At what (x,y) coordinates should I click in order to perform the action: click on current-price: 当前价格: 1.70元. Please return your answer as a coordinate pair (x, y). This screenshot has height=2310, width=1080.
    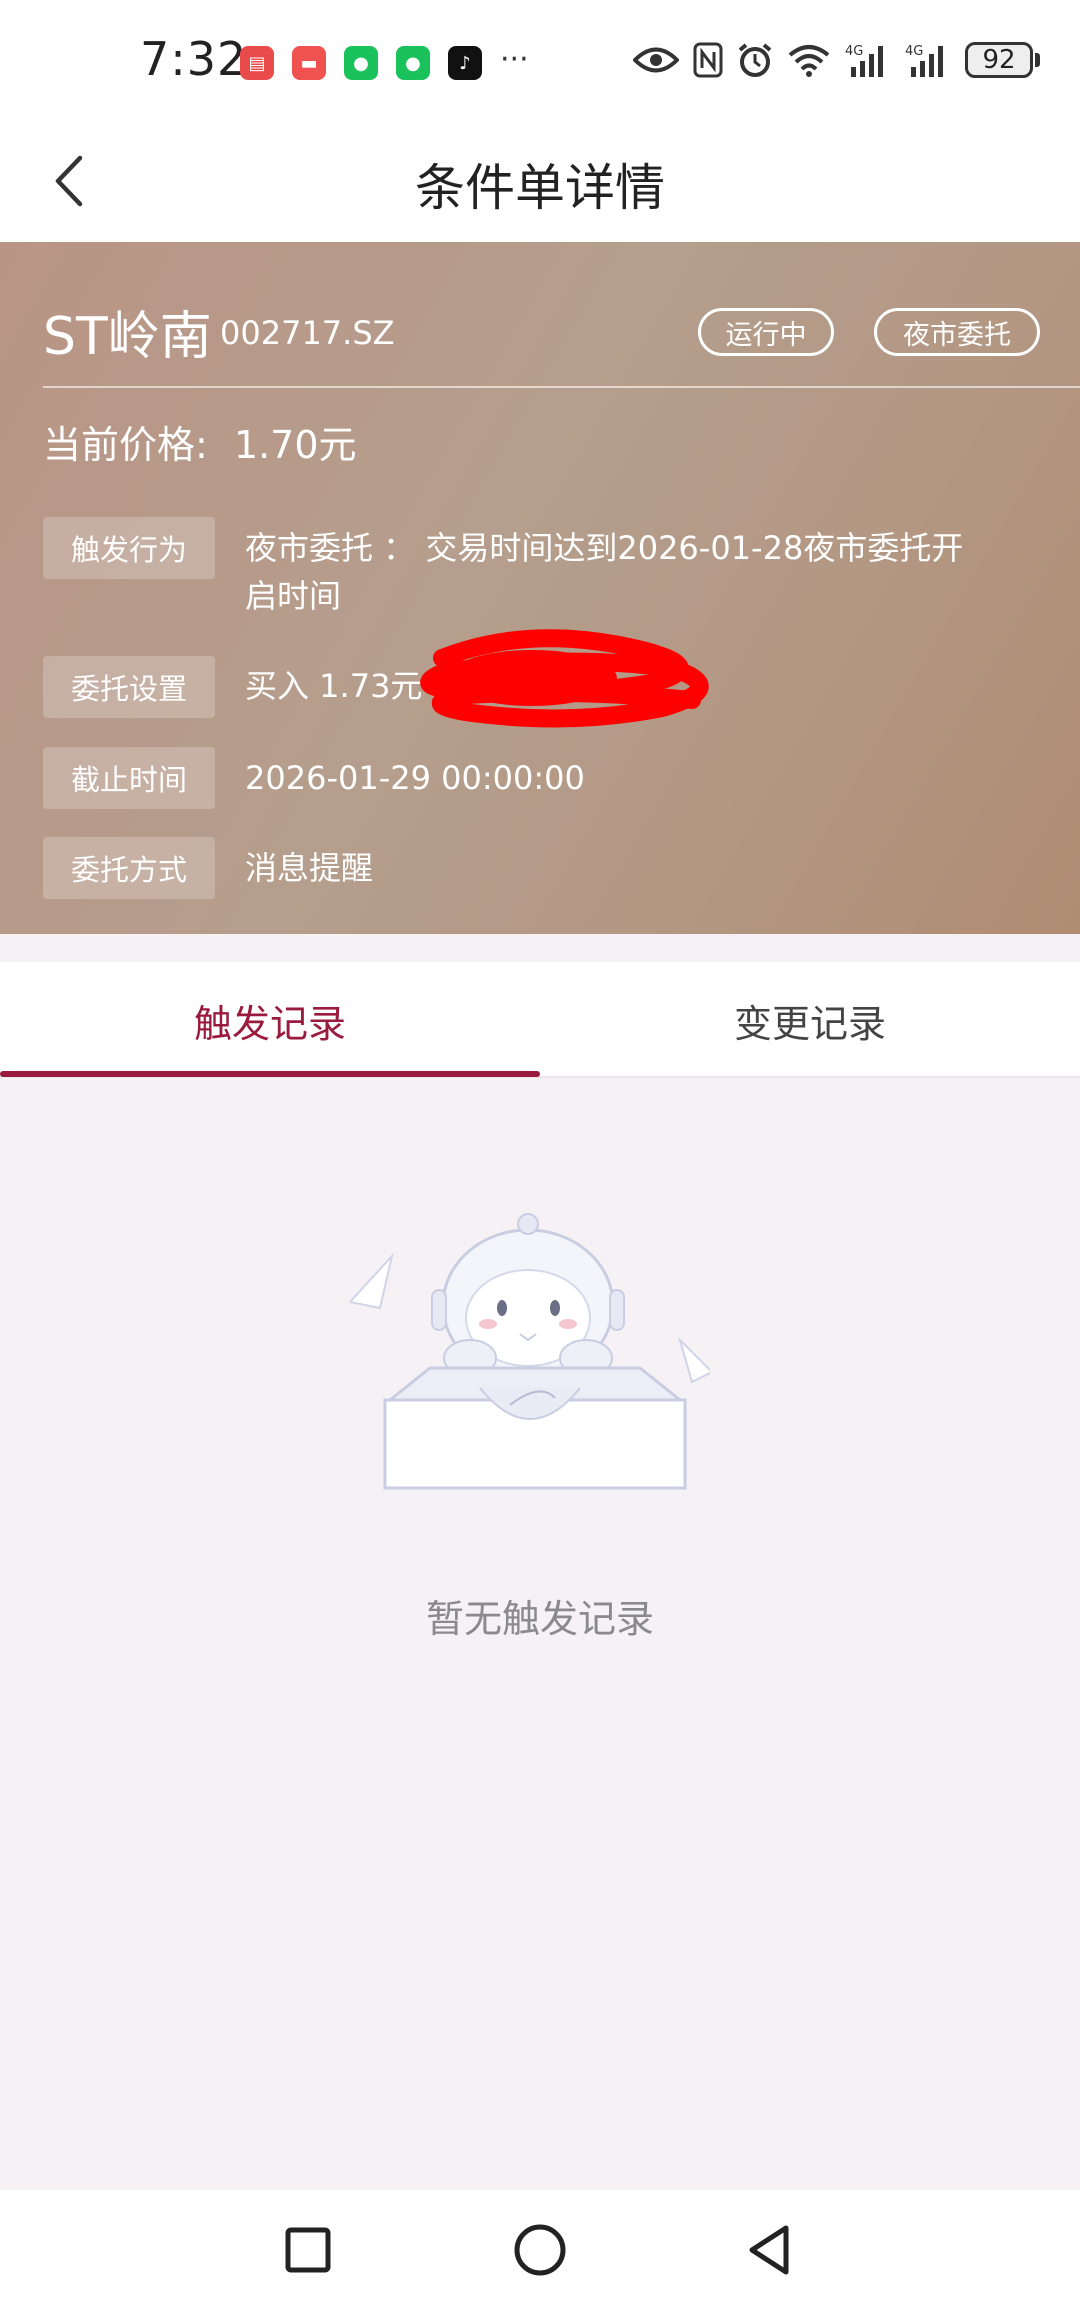
    Looking at the image, I should click on (200, 441).